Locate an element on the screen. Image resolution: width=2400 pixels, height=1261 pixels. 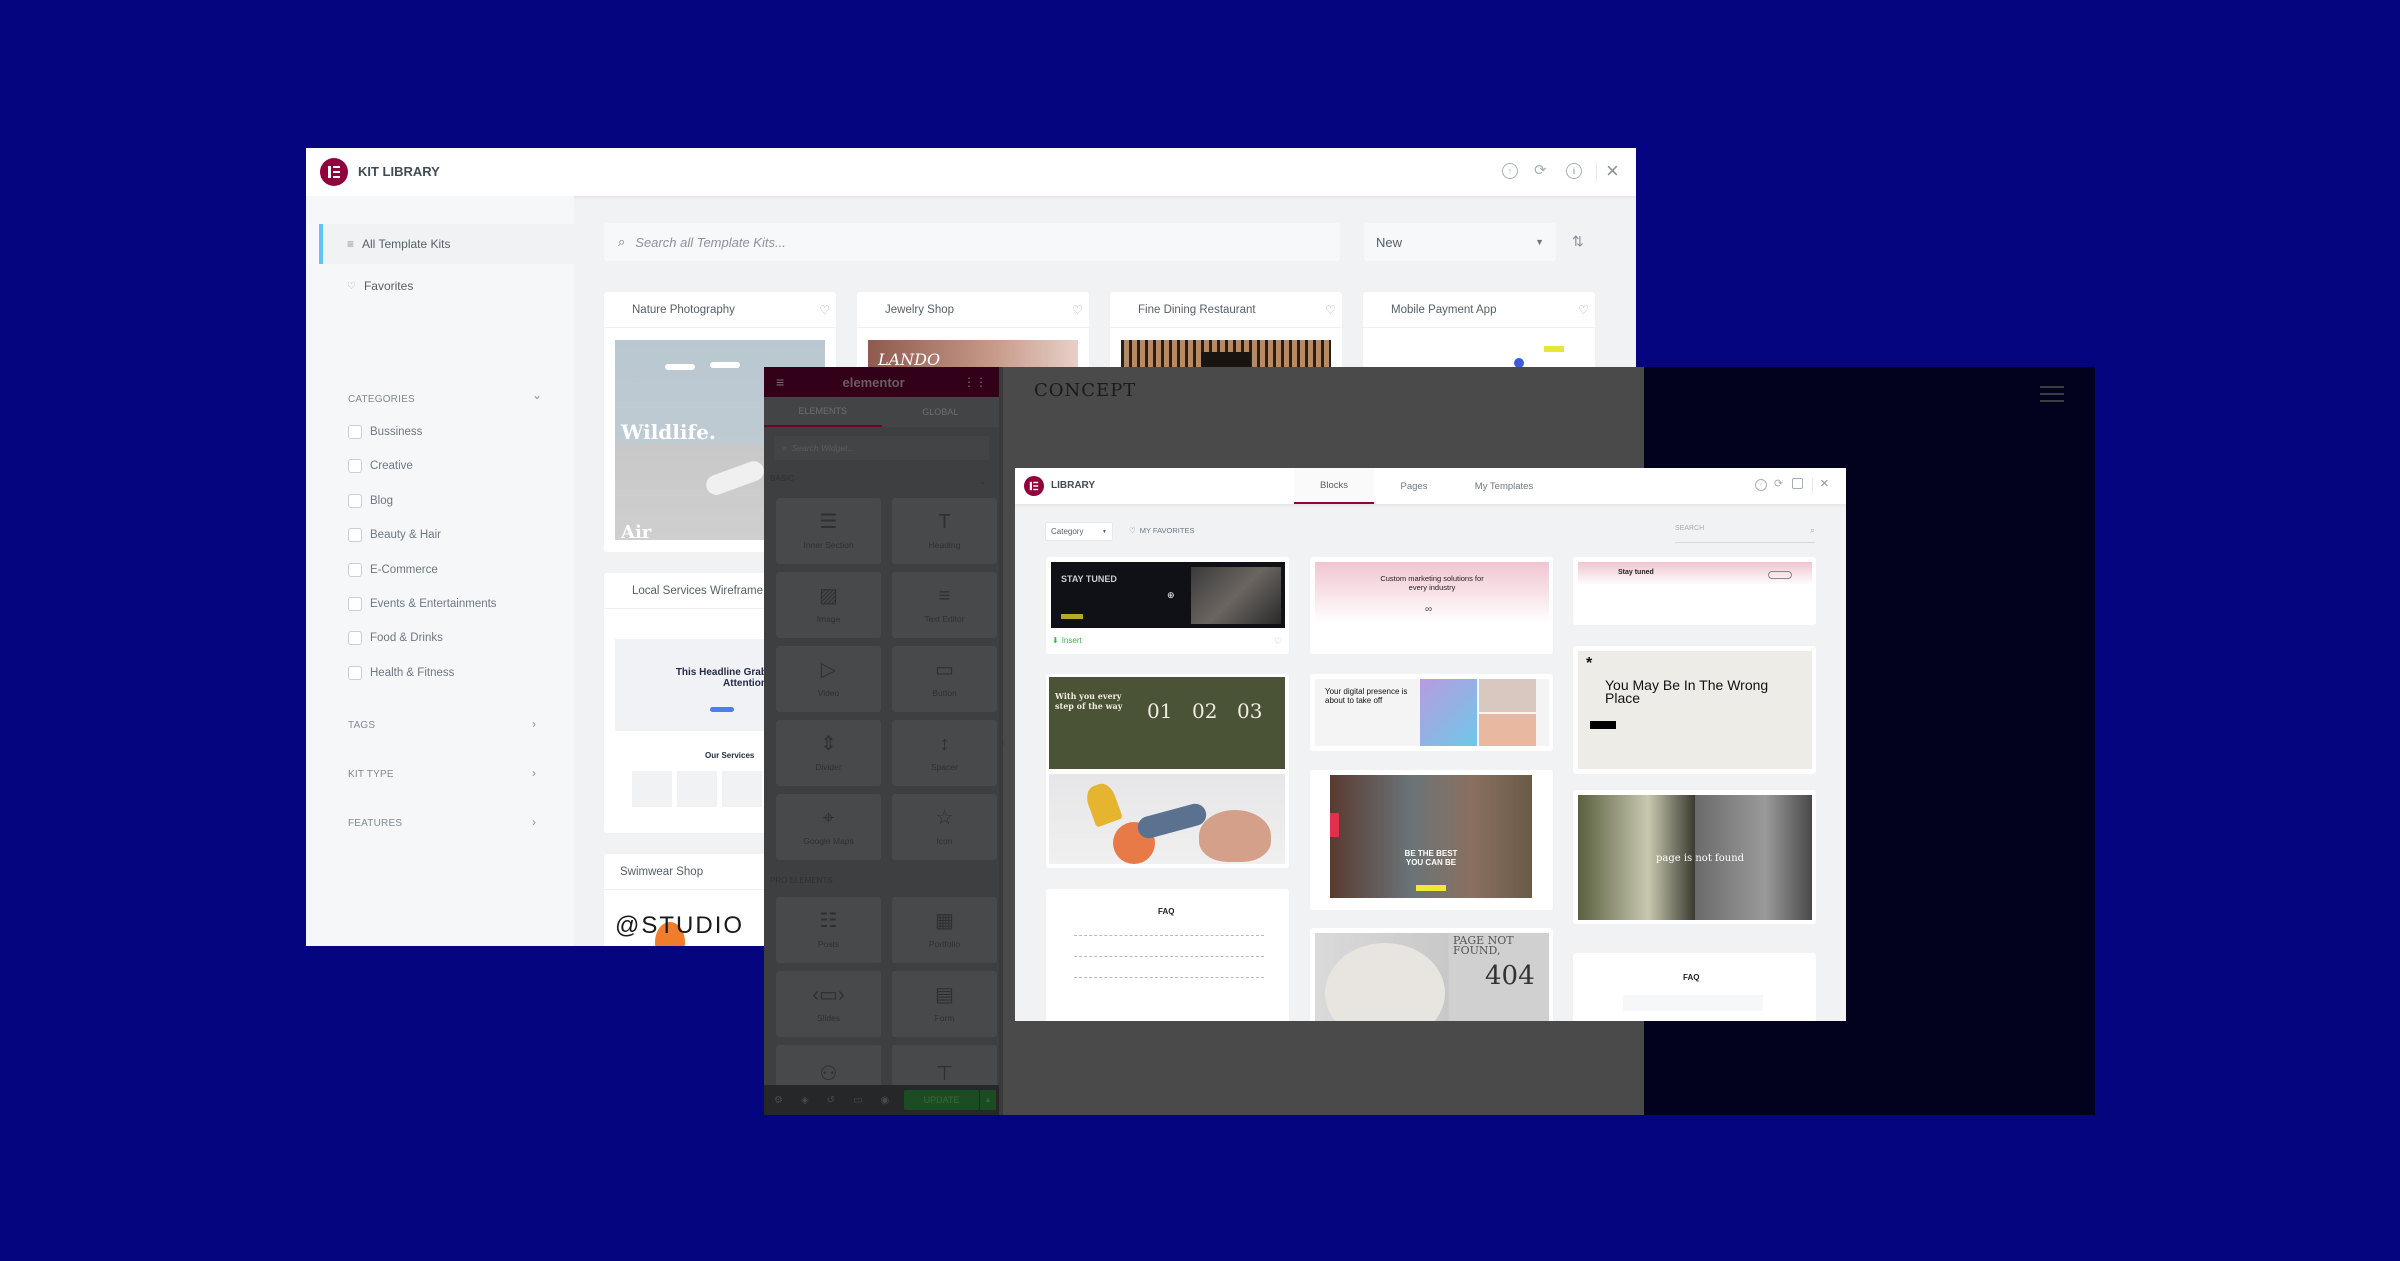
category-checkbox: Creative is located at coordinates (380, 466).